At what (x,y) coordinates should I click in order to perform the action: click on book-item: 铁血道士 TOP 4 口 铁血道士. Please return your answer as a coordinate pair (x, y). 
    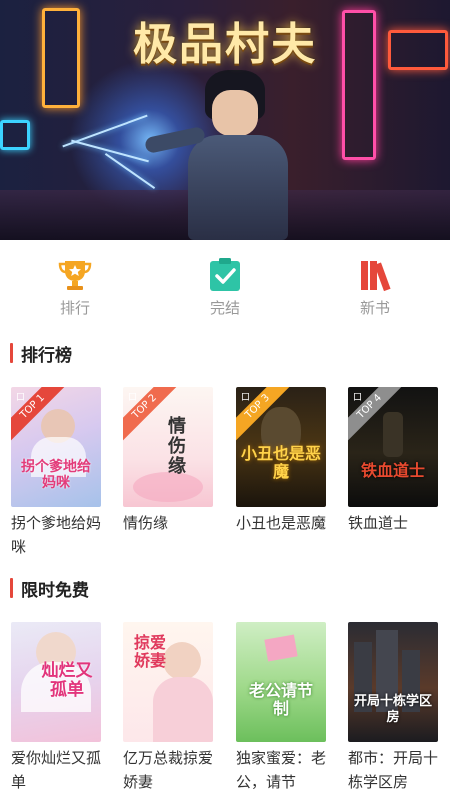
    Looking at the image, I should click on (393, 461).